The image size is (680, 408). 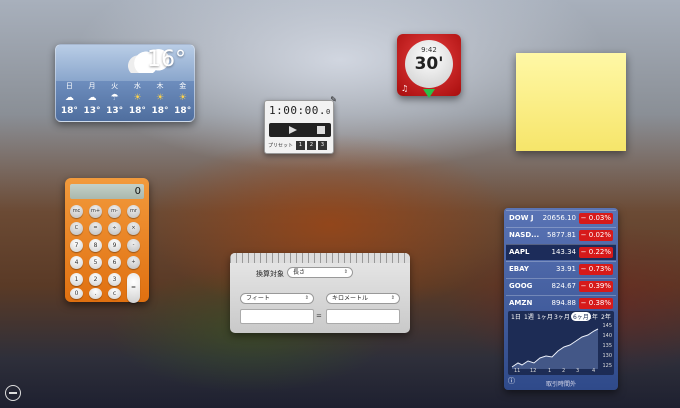 I want to click on x-label: 12, so click(x=533, y=371).